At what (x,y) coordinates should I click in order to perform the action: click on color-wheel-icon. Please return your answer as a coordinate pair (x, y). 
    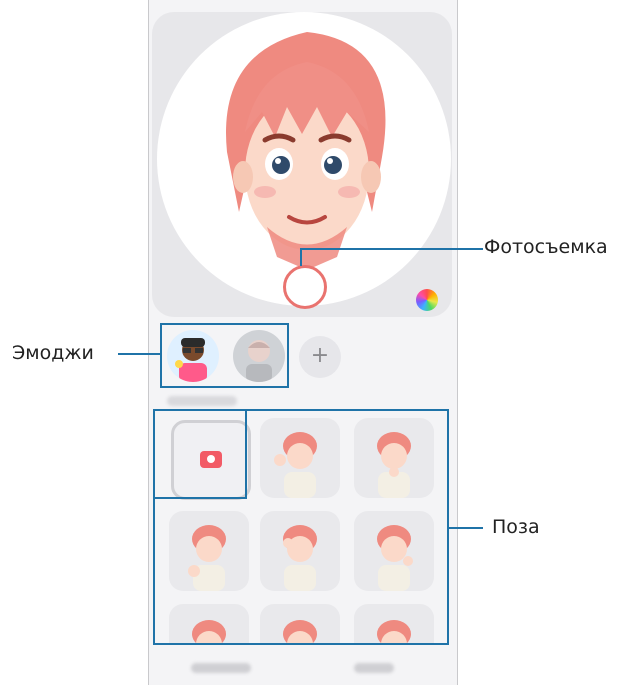
    Looking at the image, I should click on (427, 300).